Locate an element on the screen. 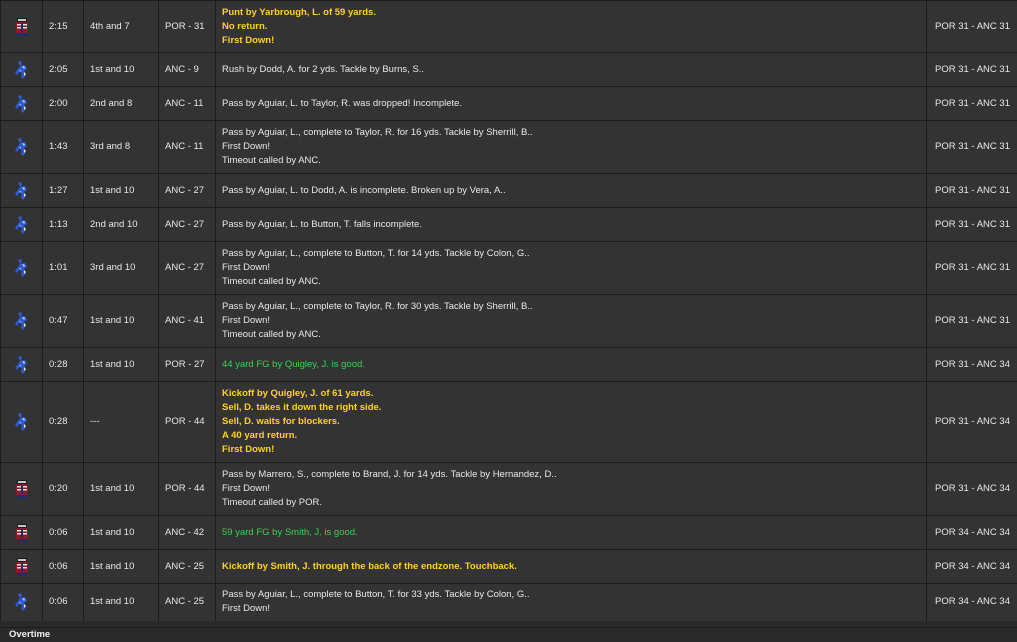  overtime-label: Overtime is located at coordinates (30, 634).